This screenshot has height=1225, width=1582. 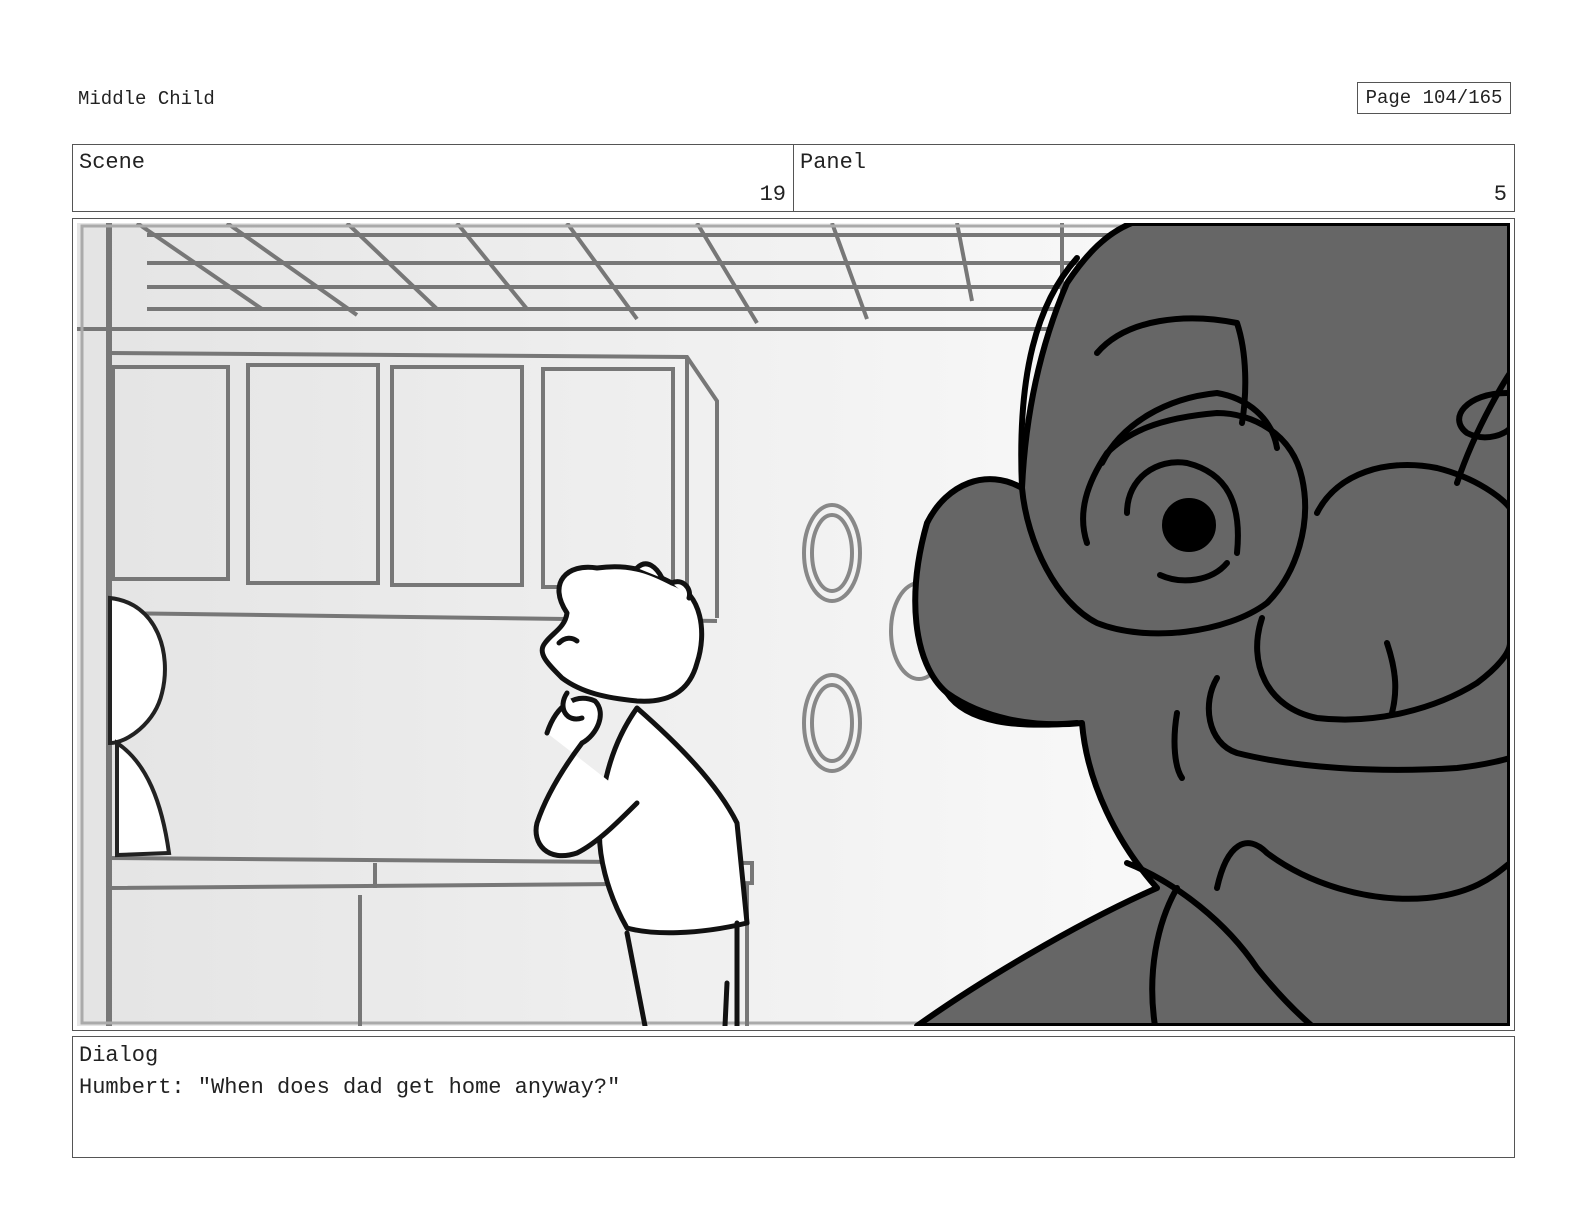 I want to click on document-title: Middle Child, so click(x=146, y=99).